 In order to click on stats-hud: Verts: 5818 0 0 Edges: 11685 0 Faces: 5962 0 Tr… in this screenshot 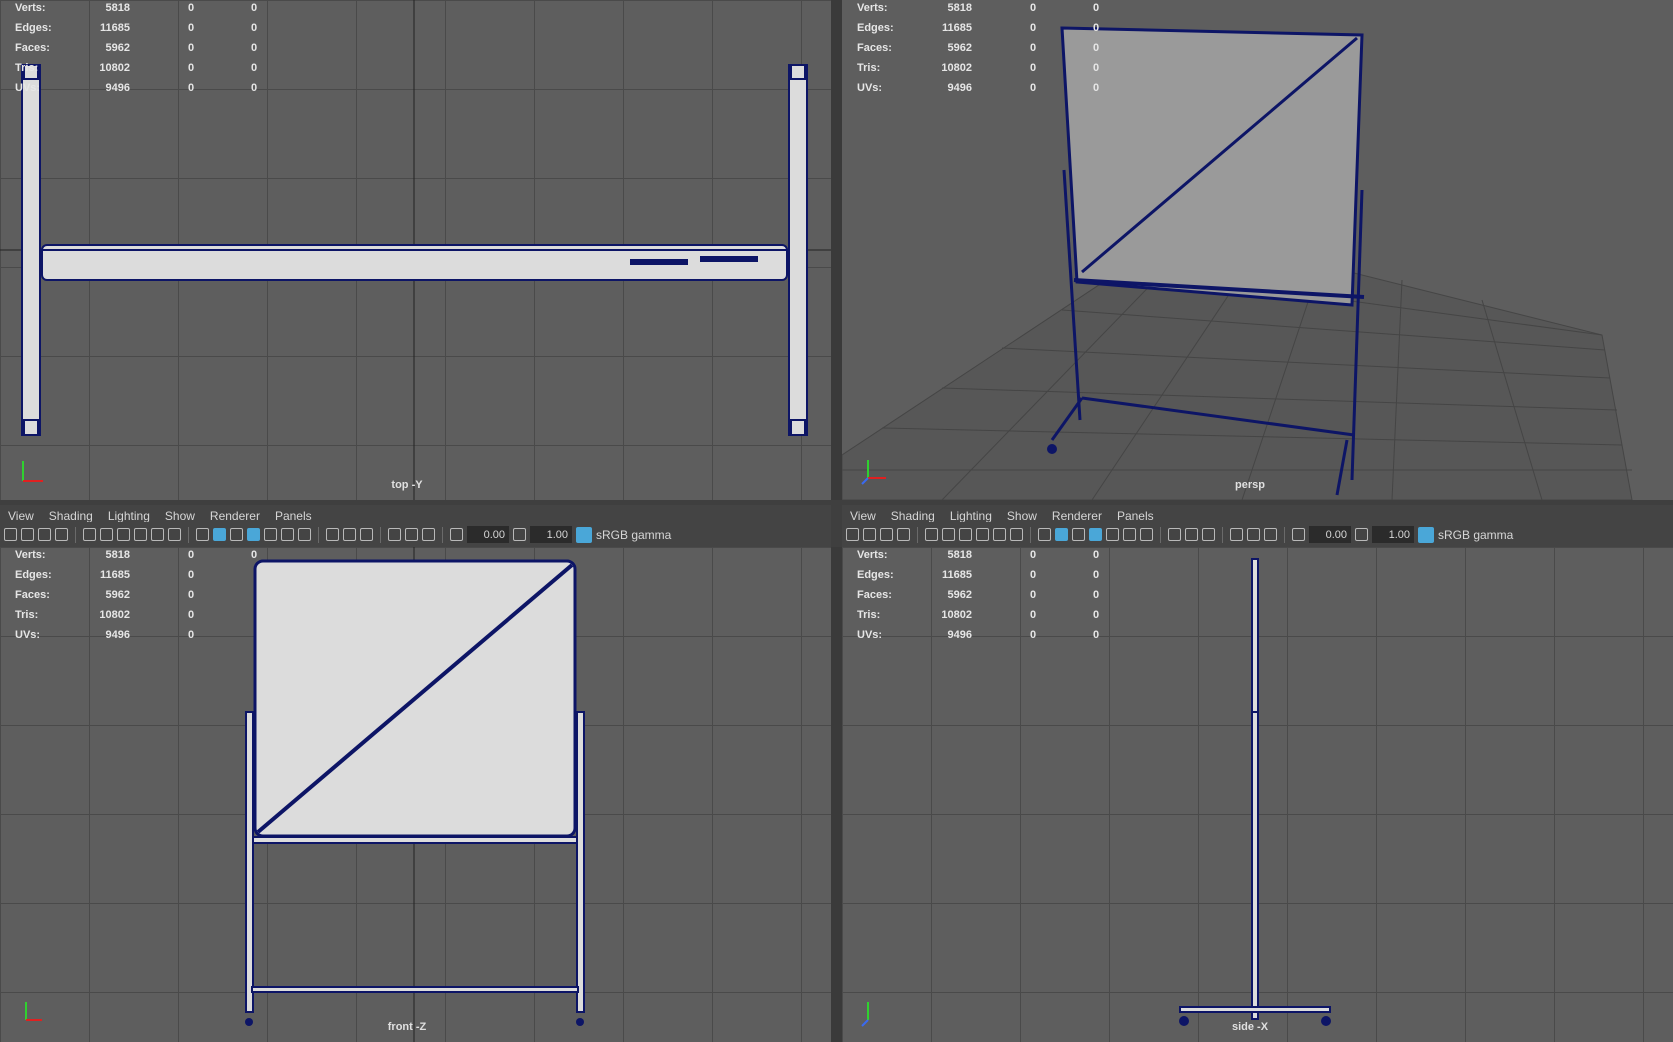, I will do `click(136, 595)`.